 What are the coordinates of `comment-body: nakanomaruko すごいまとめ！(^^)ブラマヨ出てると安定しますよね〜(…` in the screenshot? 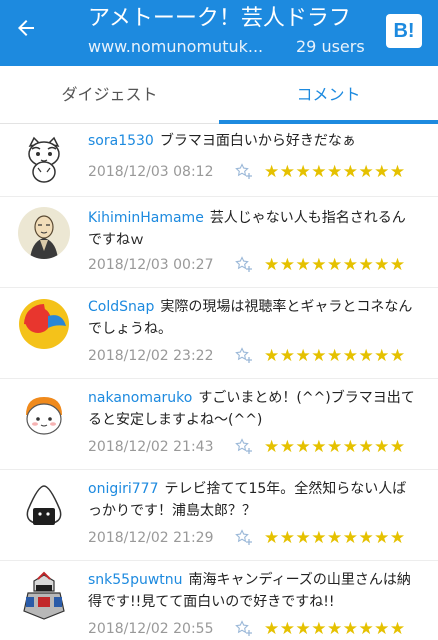 It's located at (253, 409).